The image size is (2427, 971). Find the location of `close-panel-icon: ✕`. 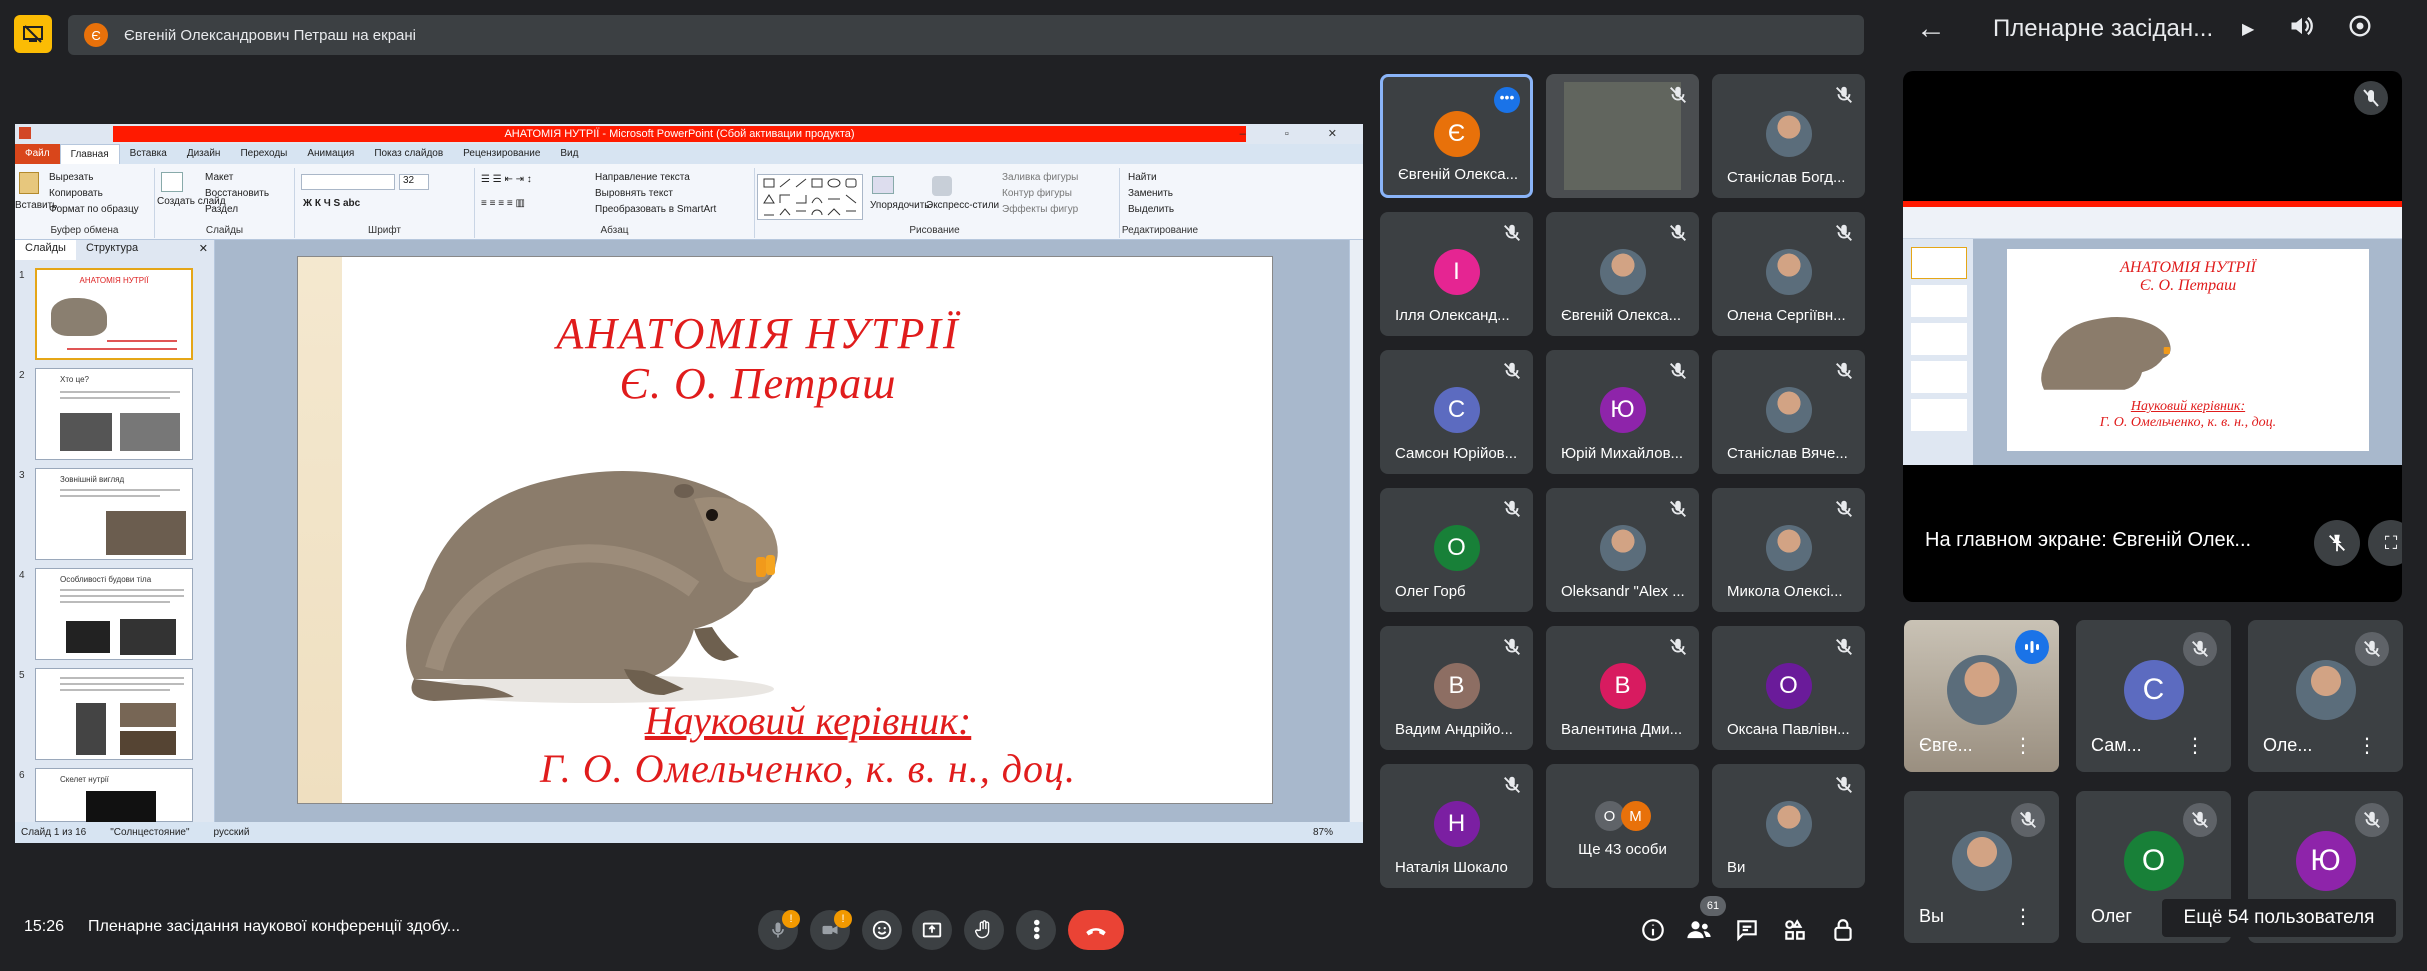

close-panel-icon: ✕ is located at coordinates (203, 250).